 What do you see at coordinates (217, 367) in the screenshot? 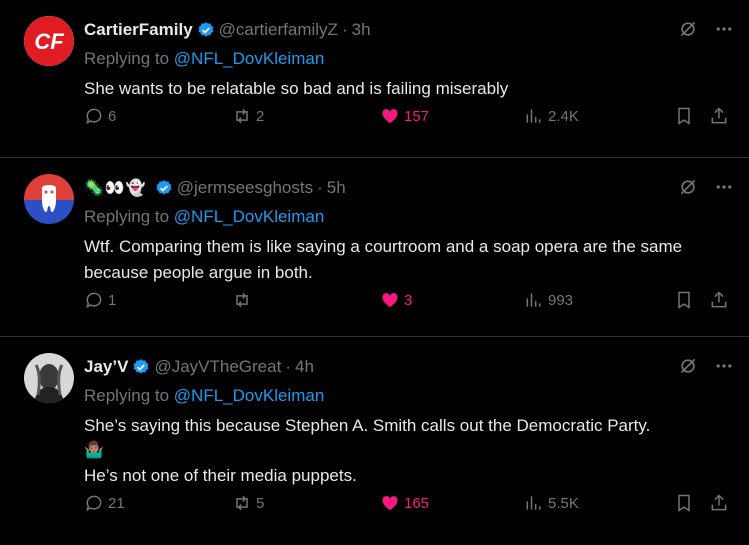
I see `handle: @JayVTheGreat` at bounding box center [217, 367].